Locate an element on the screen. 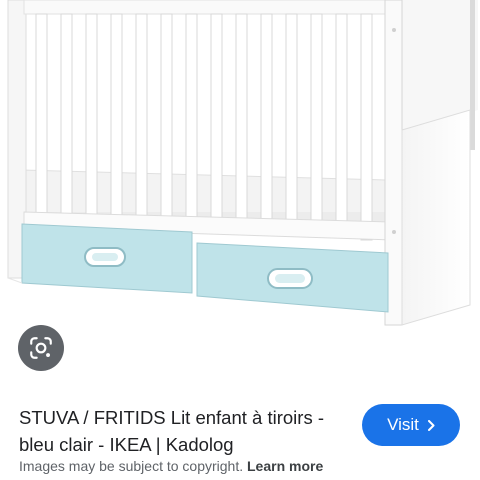 This screenshot has height=480, width=480. google-lens-button is located at coordinates (41, 348).